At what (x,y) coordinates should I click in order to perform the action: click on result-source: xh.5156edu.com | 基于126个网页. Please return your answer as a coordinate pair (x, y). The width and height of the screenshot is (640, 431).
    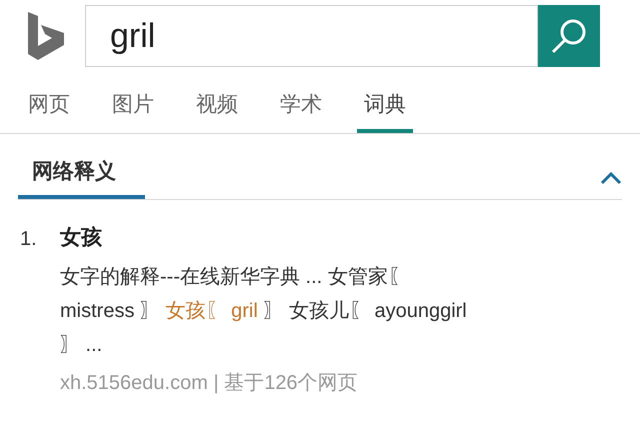
    Looking at the image, I should click on (209, 383).